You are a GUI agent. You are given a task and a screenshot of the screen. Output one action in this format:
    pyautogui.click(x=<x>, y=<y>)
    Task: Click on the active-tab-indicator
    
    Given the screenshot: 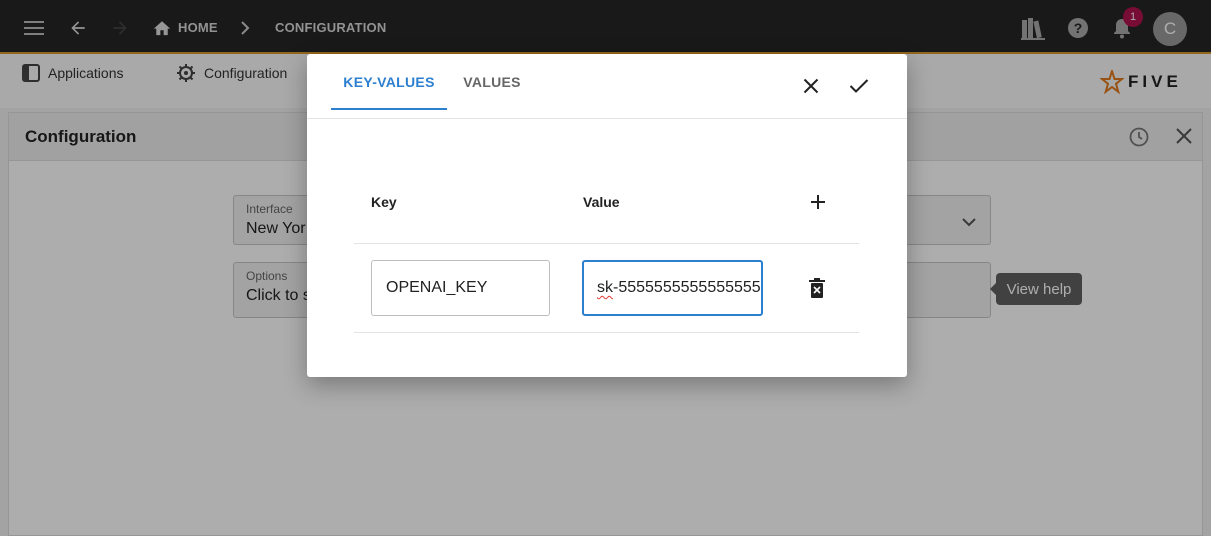 What is the action you would take?
    pyautogui.click(x=389, y=109)
    